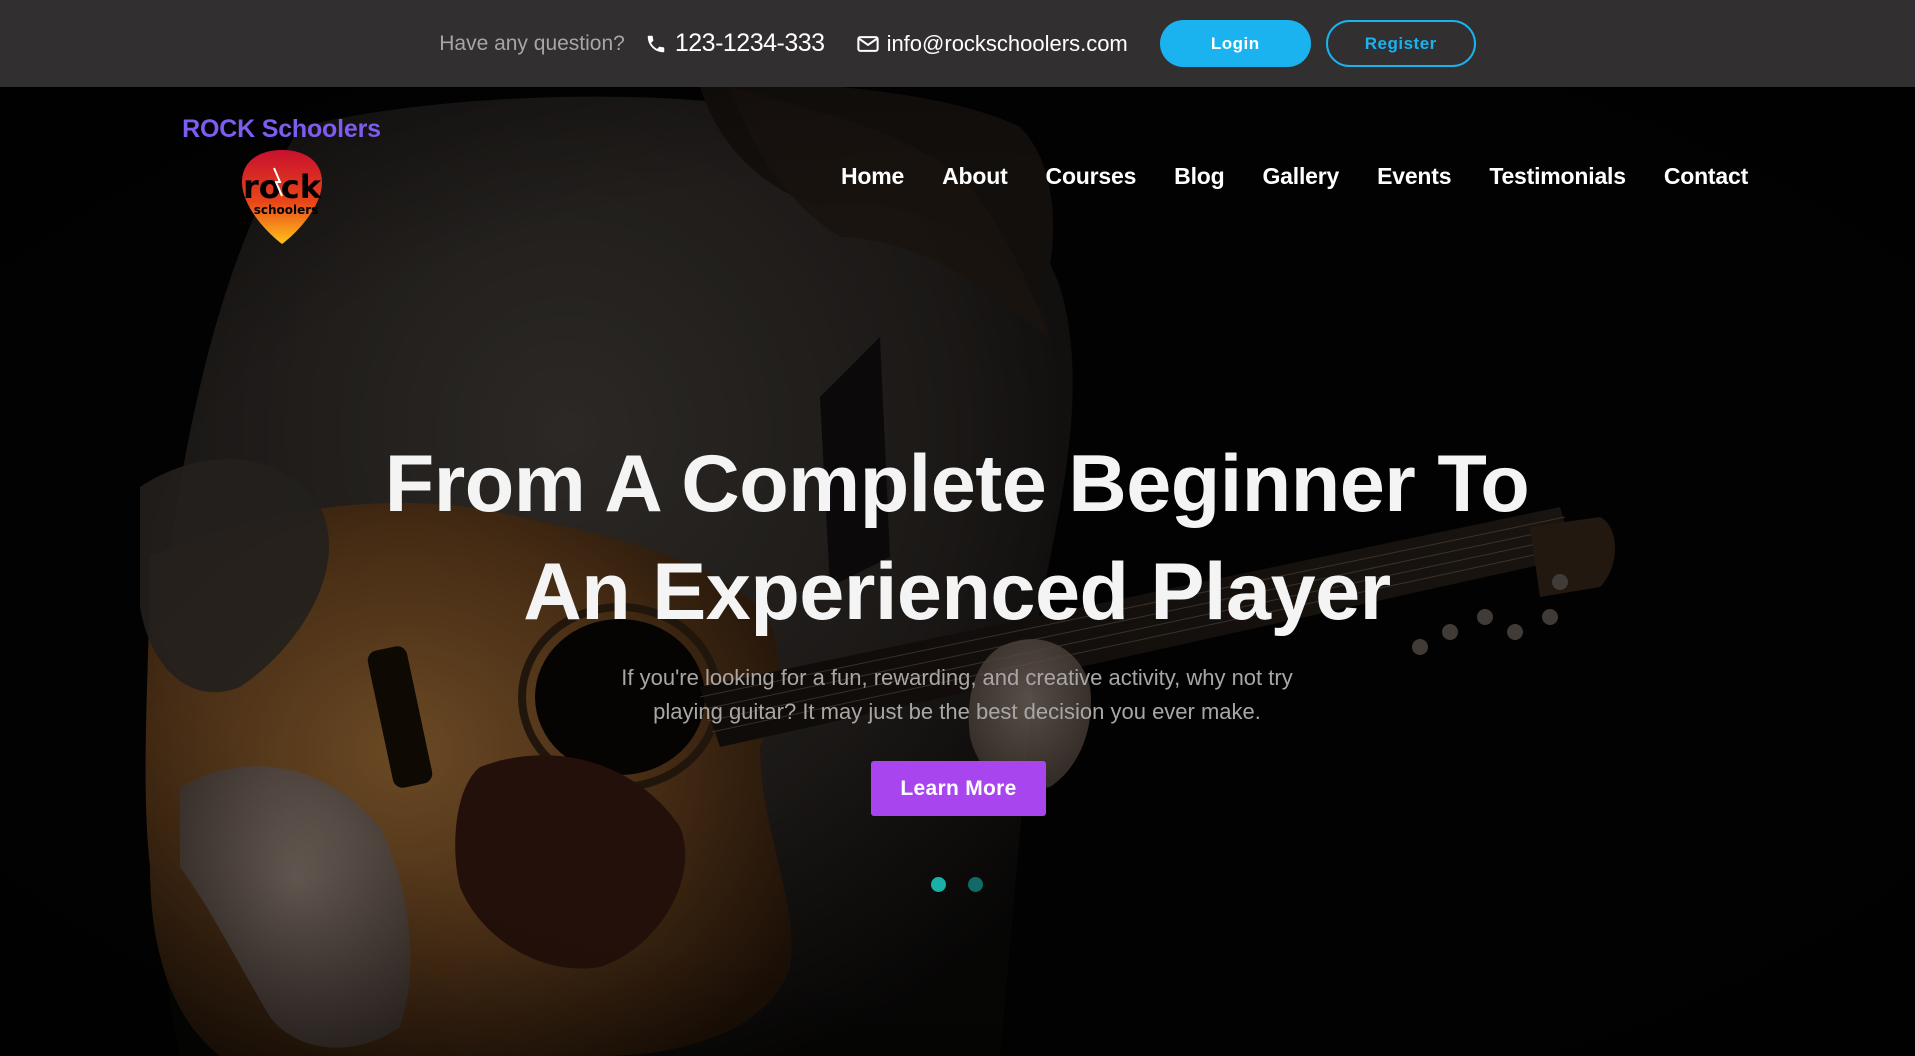 Image resolution: width=1915 pixels, height=1056 pixels. What do you see at coordinates (1007, 43) in the screenshot?
I see `email-address: info@rockschoolers.com` at bounding box center [1007, 43].